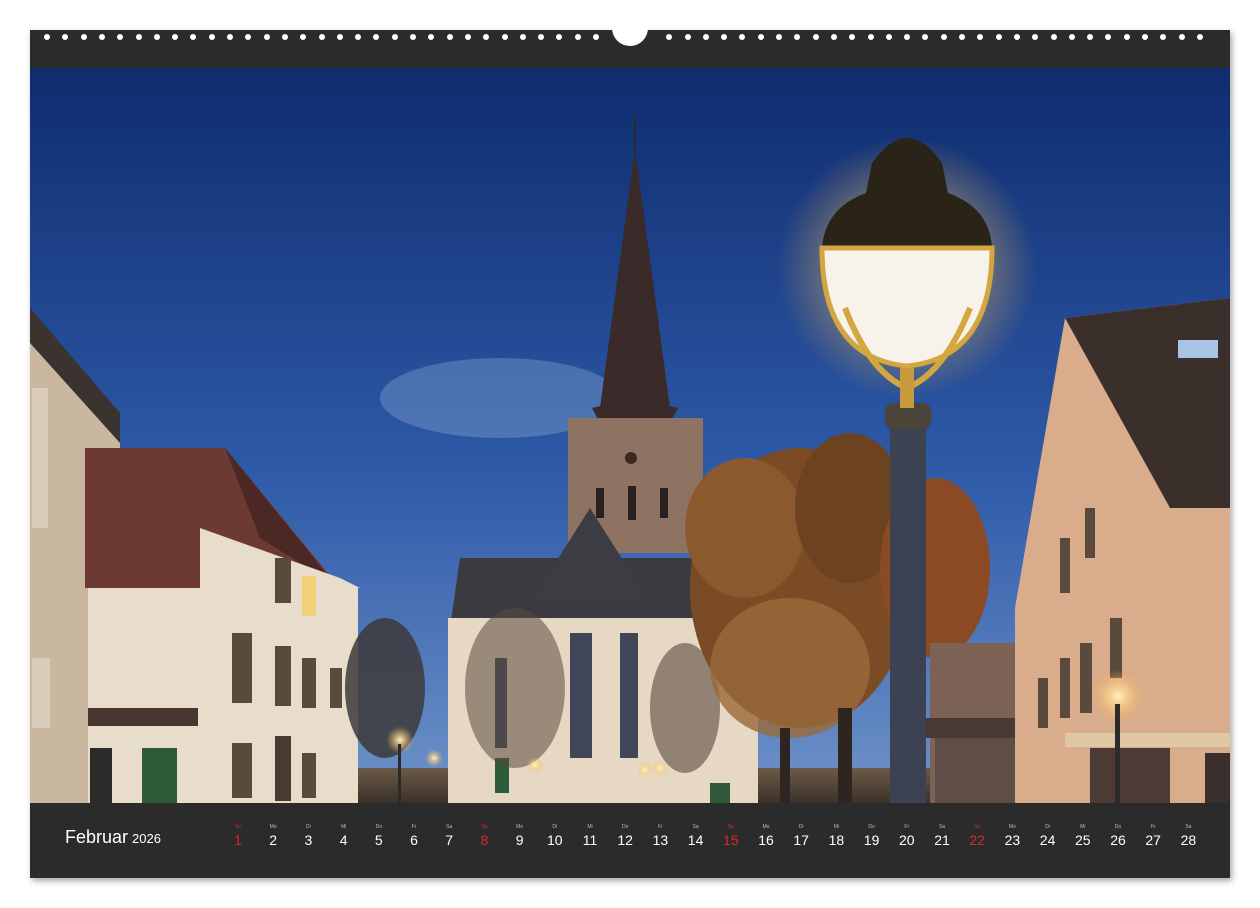  What do you see at coordinates (836, 840) in the screenshot?
I see `day-number: 18` at bounding box center [836, 840].